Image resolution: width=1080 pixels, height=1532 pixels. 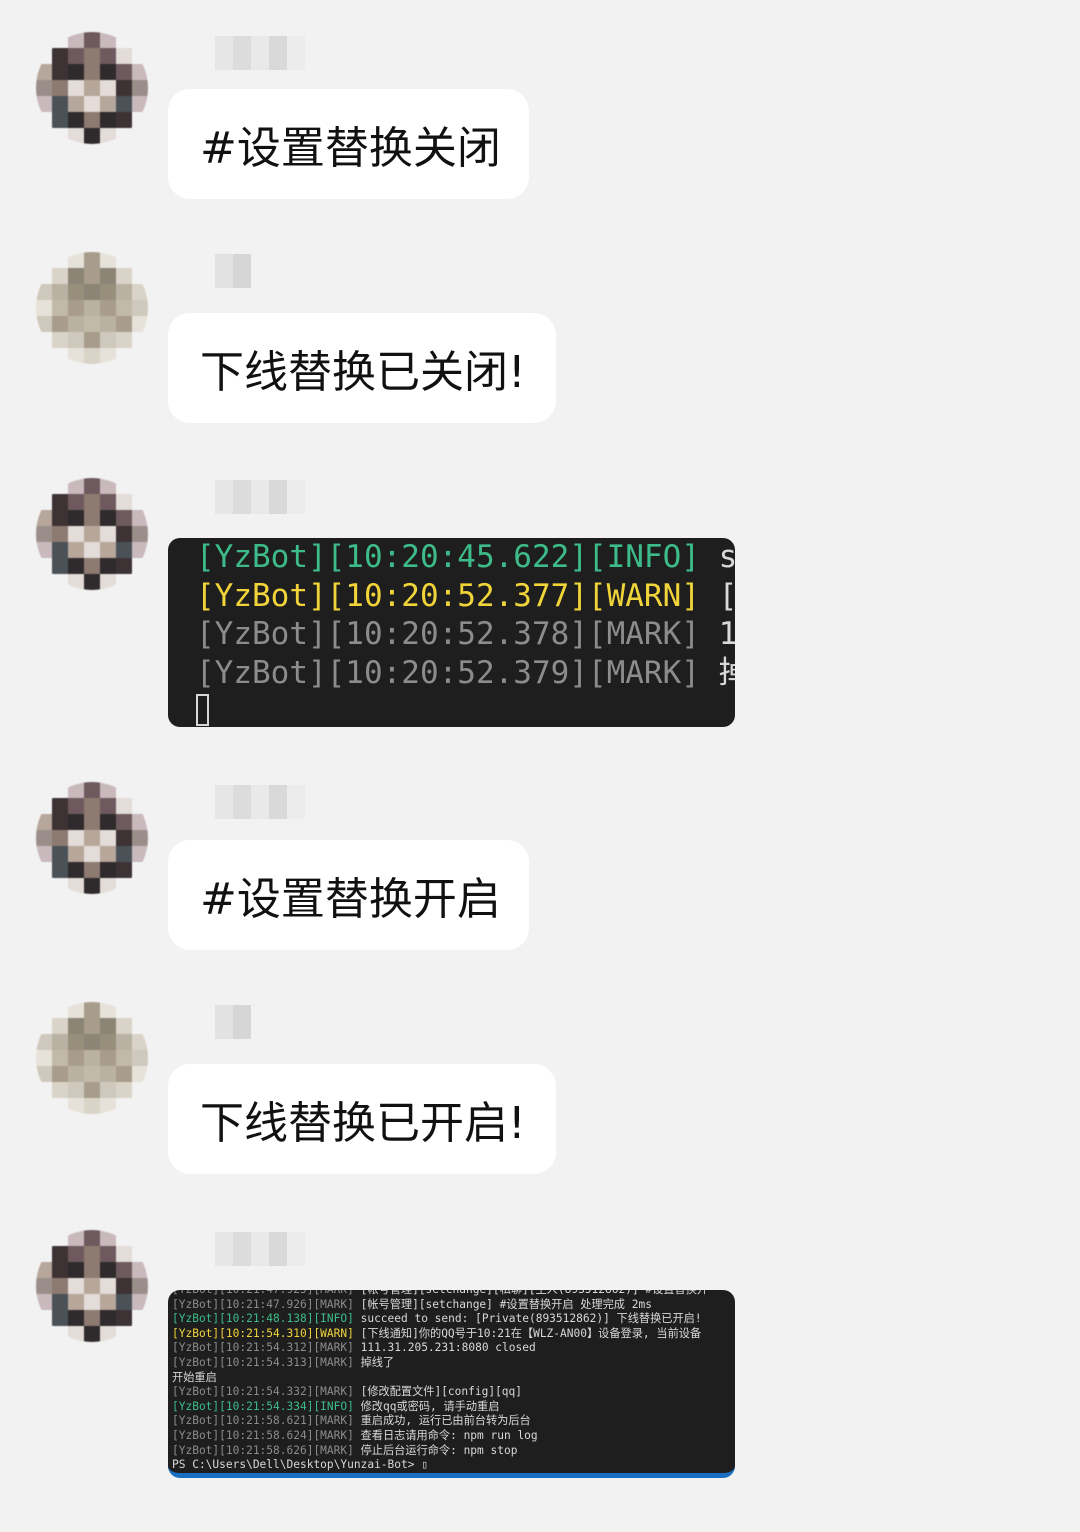 What do you see at coordinates (263, 1304) in the screenshot?
I see `log-prefix: [YzBot][10:21:47.926][MARK]` at bounding box center [263, 1304].